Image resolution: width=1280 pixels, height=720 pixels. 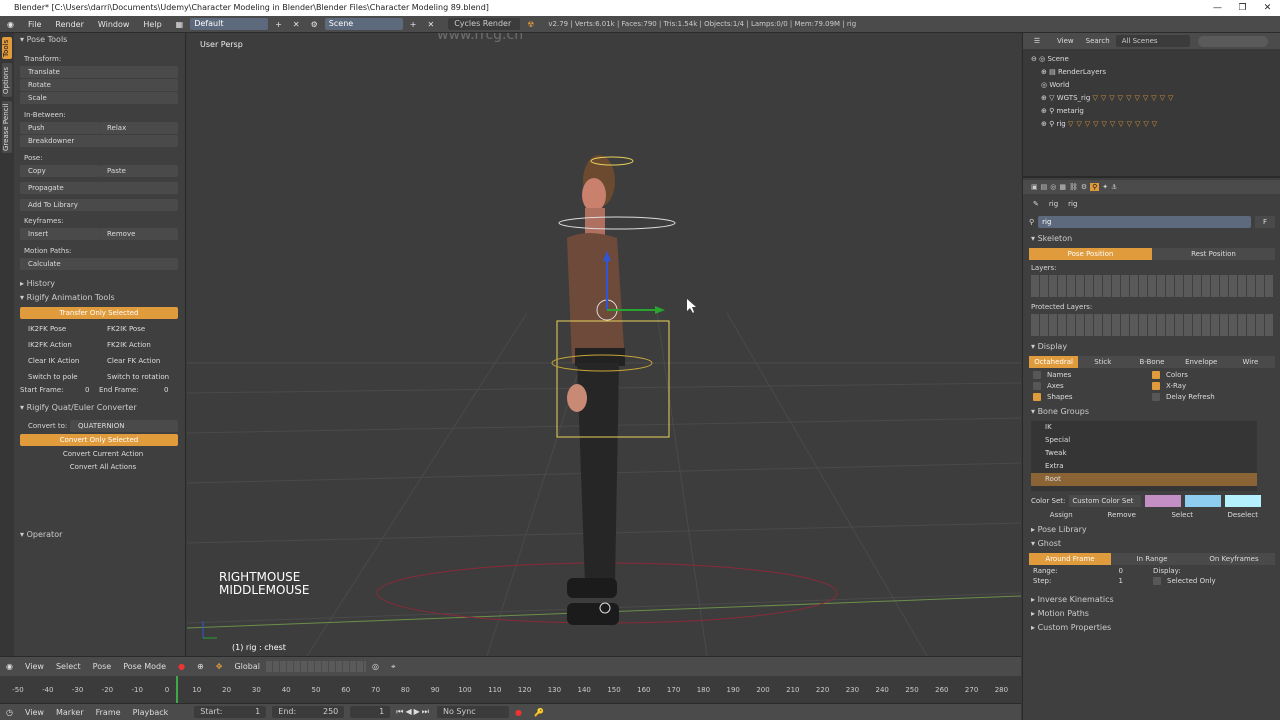 What do you see at coordinates (99, 141) in the screenshot?
I see `breakdowner-button: Breakdowner` at bounding box center [99, 141].